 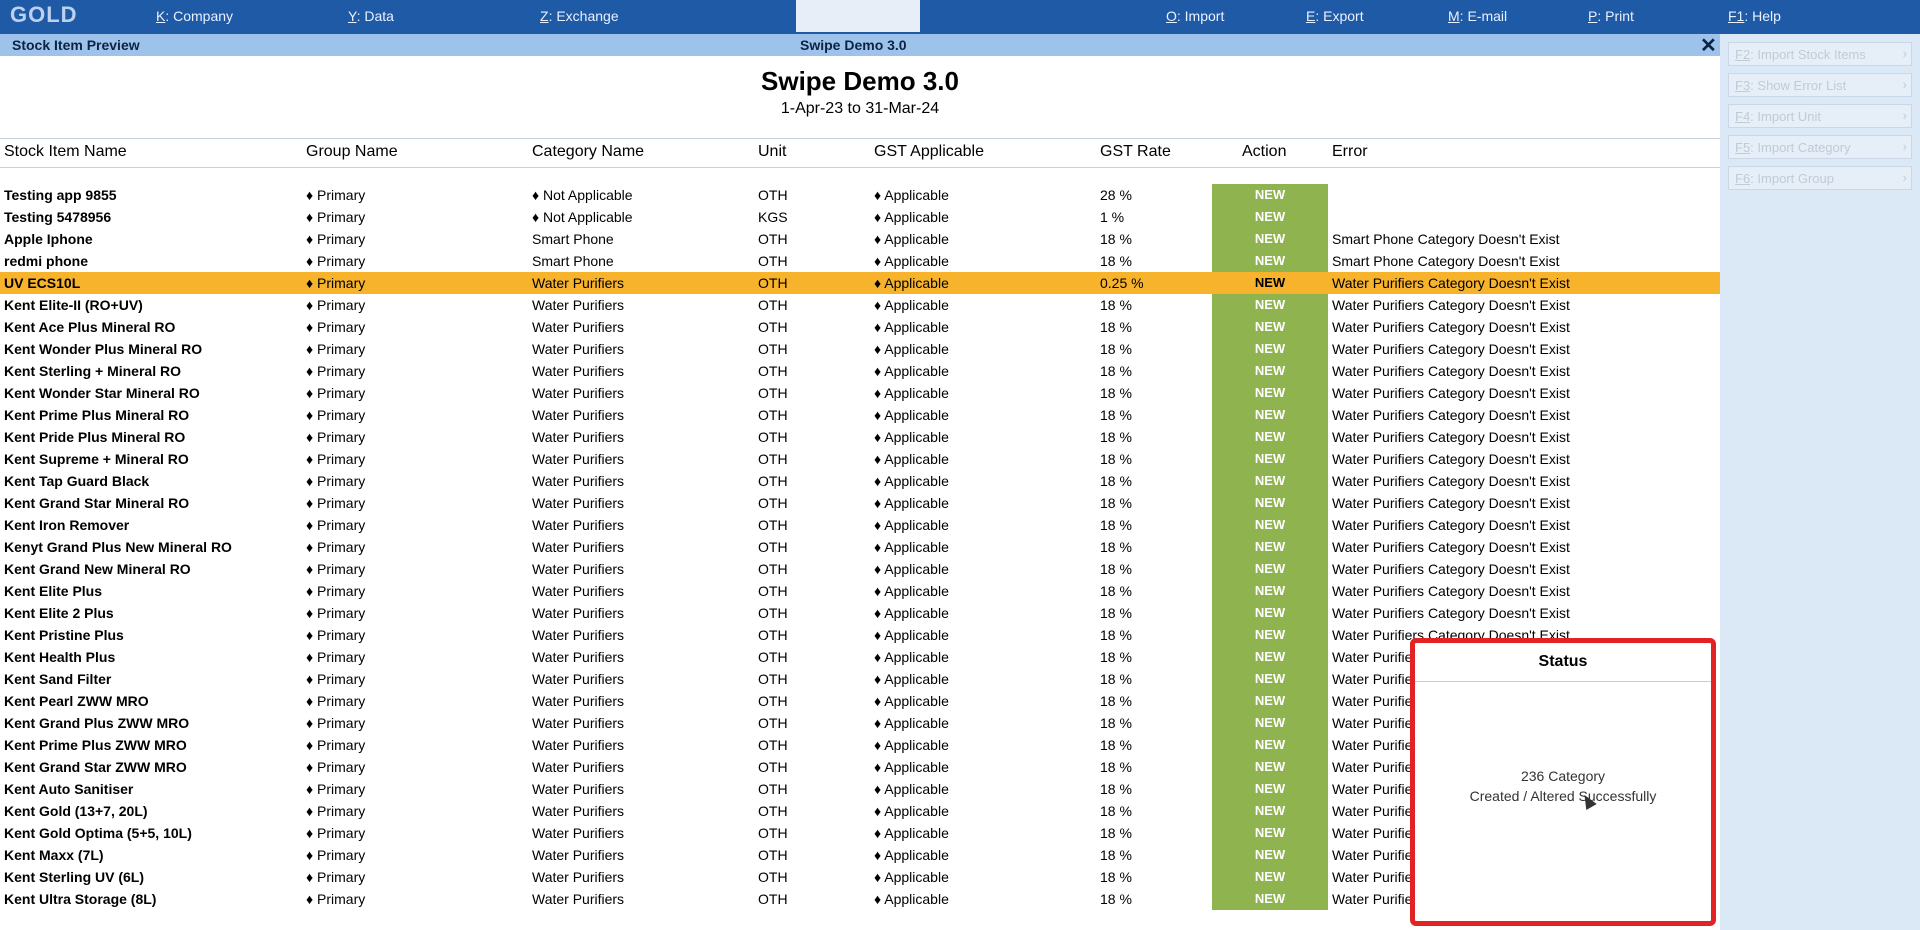 What do you see at coordinates (95, 745) in the screenshot?
I see `cell-name: Kent Prime Plus ZWW MRO` at bounding box center [95, 745].